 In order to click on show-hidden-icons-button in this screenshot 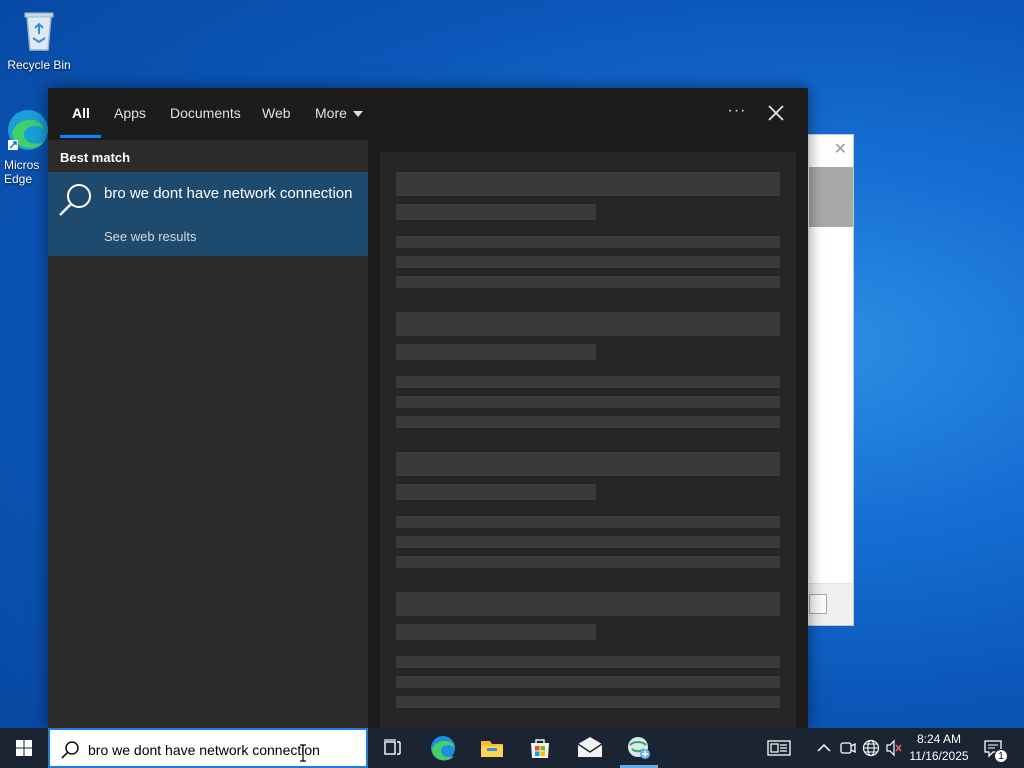, I will do `click(824, 748)`.